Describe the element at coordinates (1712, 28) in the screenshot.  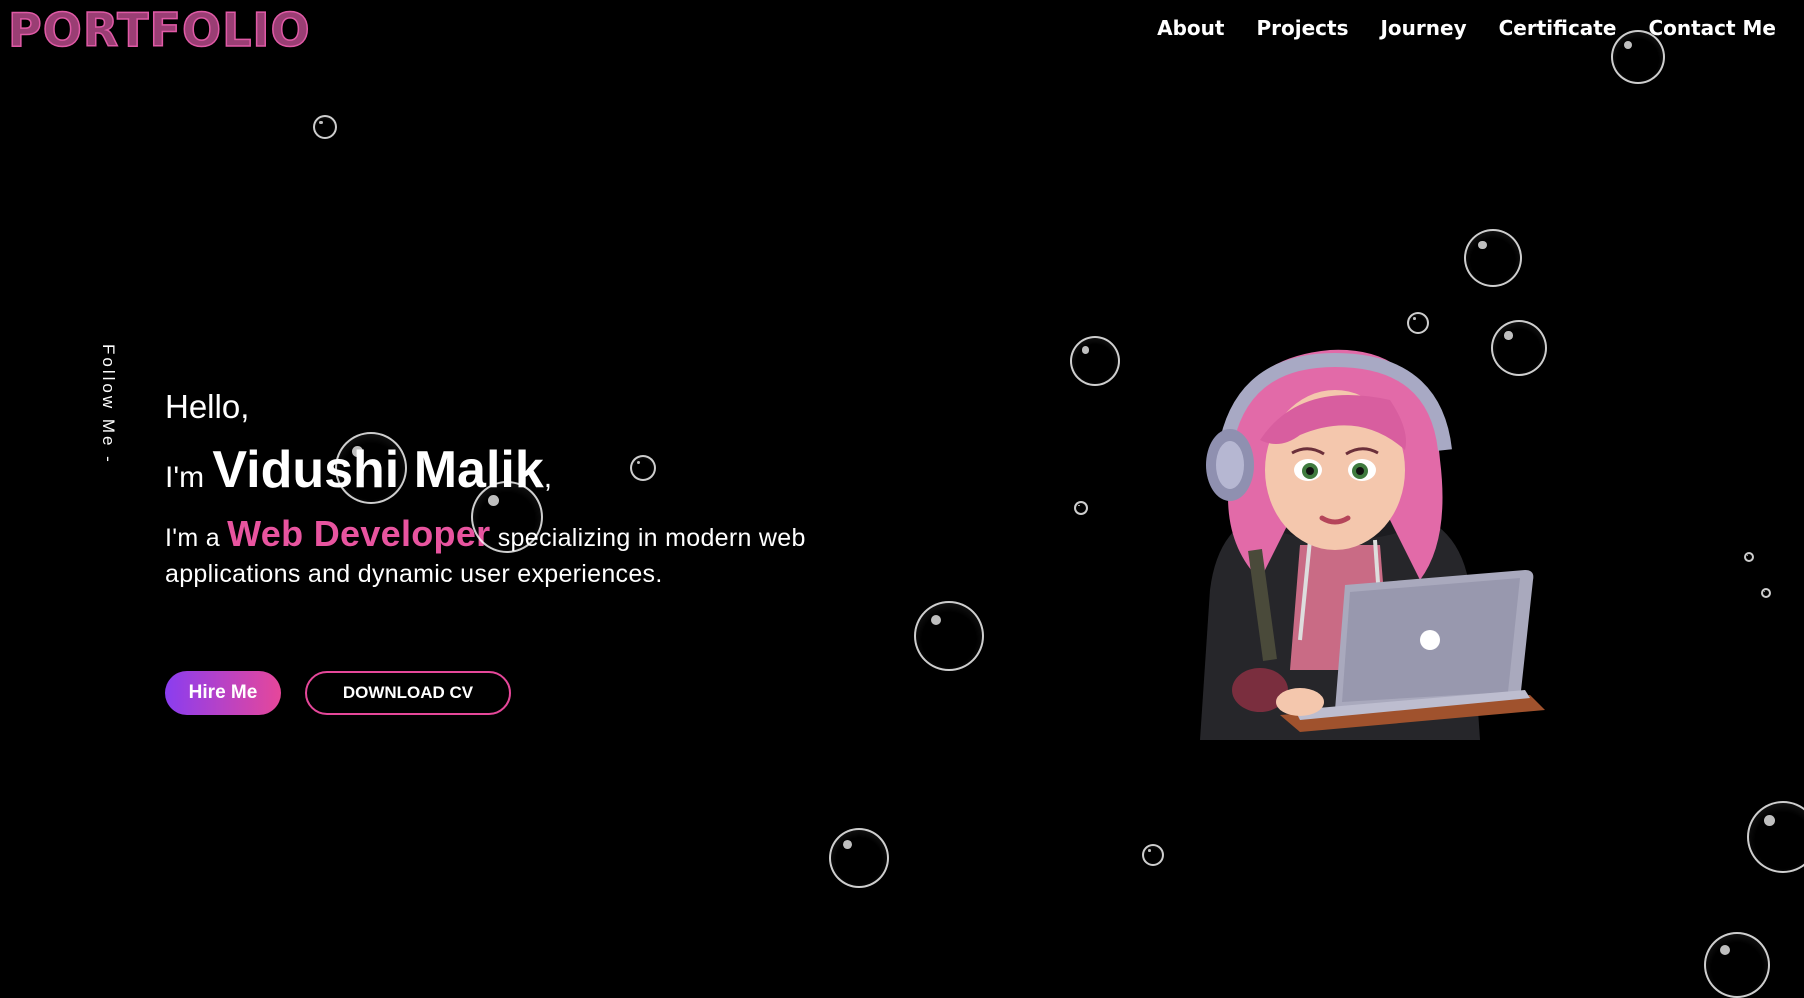
I see `nav-contact: Contact Me` at that location.